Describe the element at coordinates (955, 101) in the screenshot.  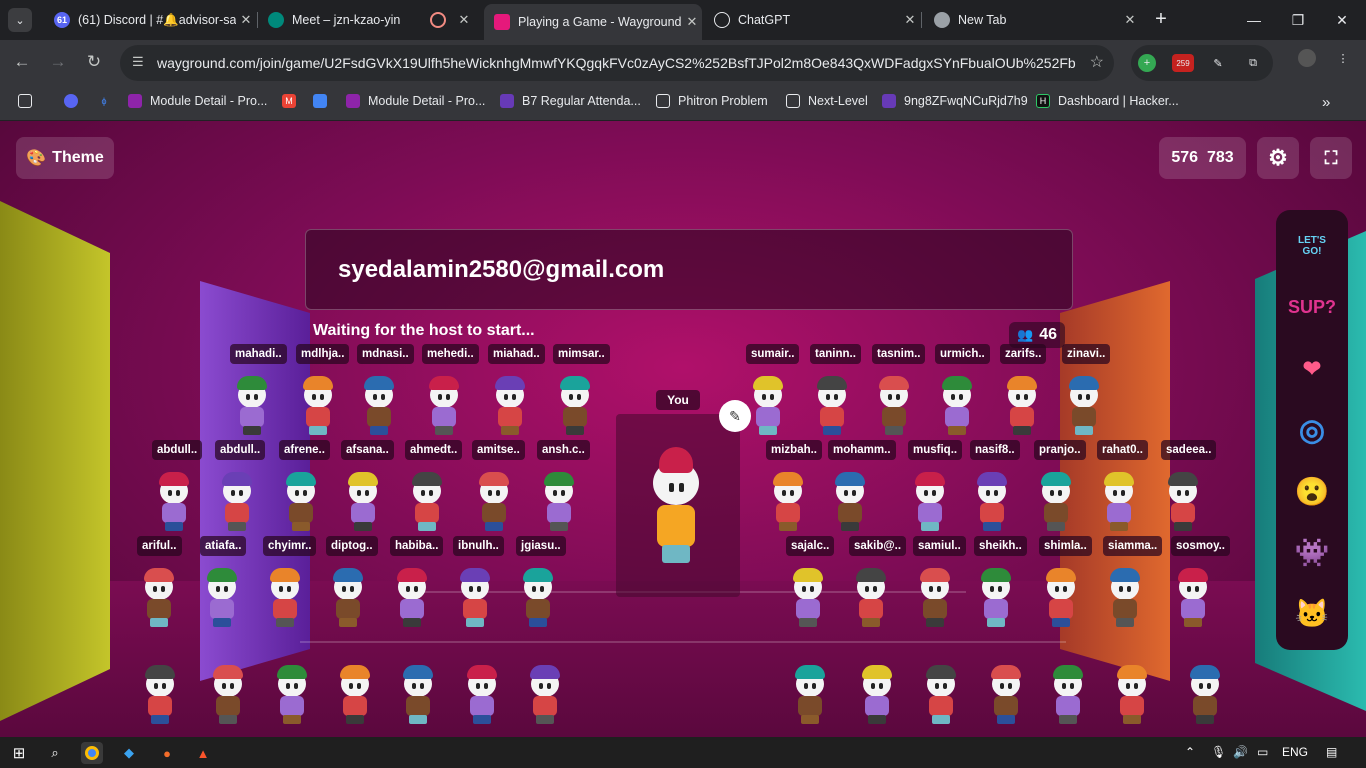
I see `bookmark-form-2: 9ng8ZFwqNCuRjd7h9` at that location.